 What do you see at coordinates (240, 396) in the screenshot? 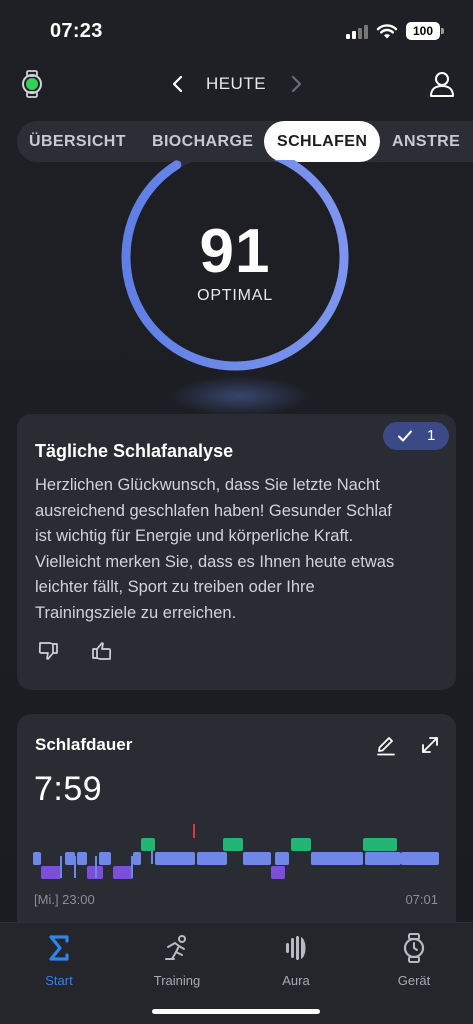
I see `ring-glow` at bounding box center [240, 396].